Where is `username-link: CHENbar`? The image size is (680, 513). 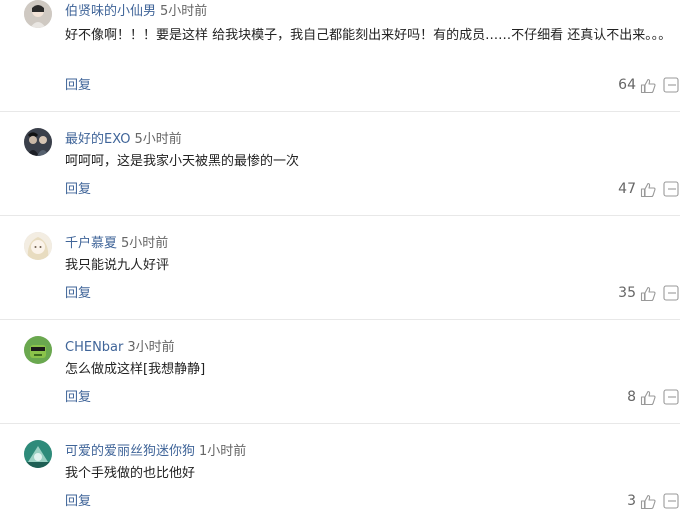 username-link: CHENbar is located at coordinates (94, 347).